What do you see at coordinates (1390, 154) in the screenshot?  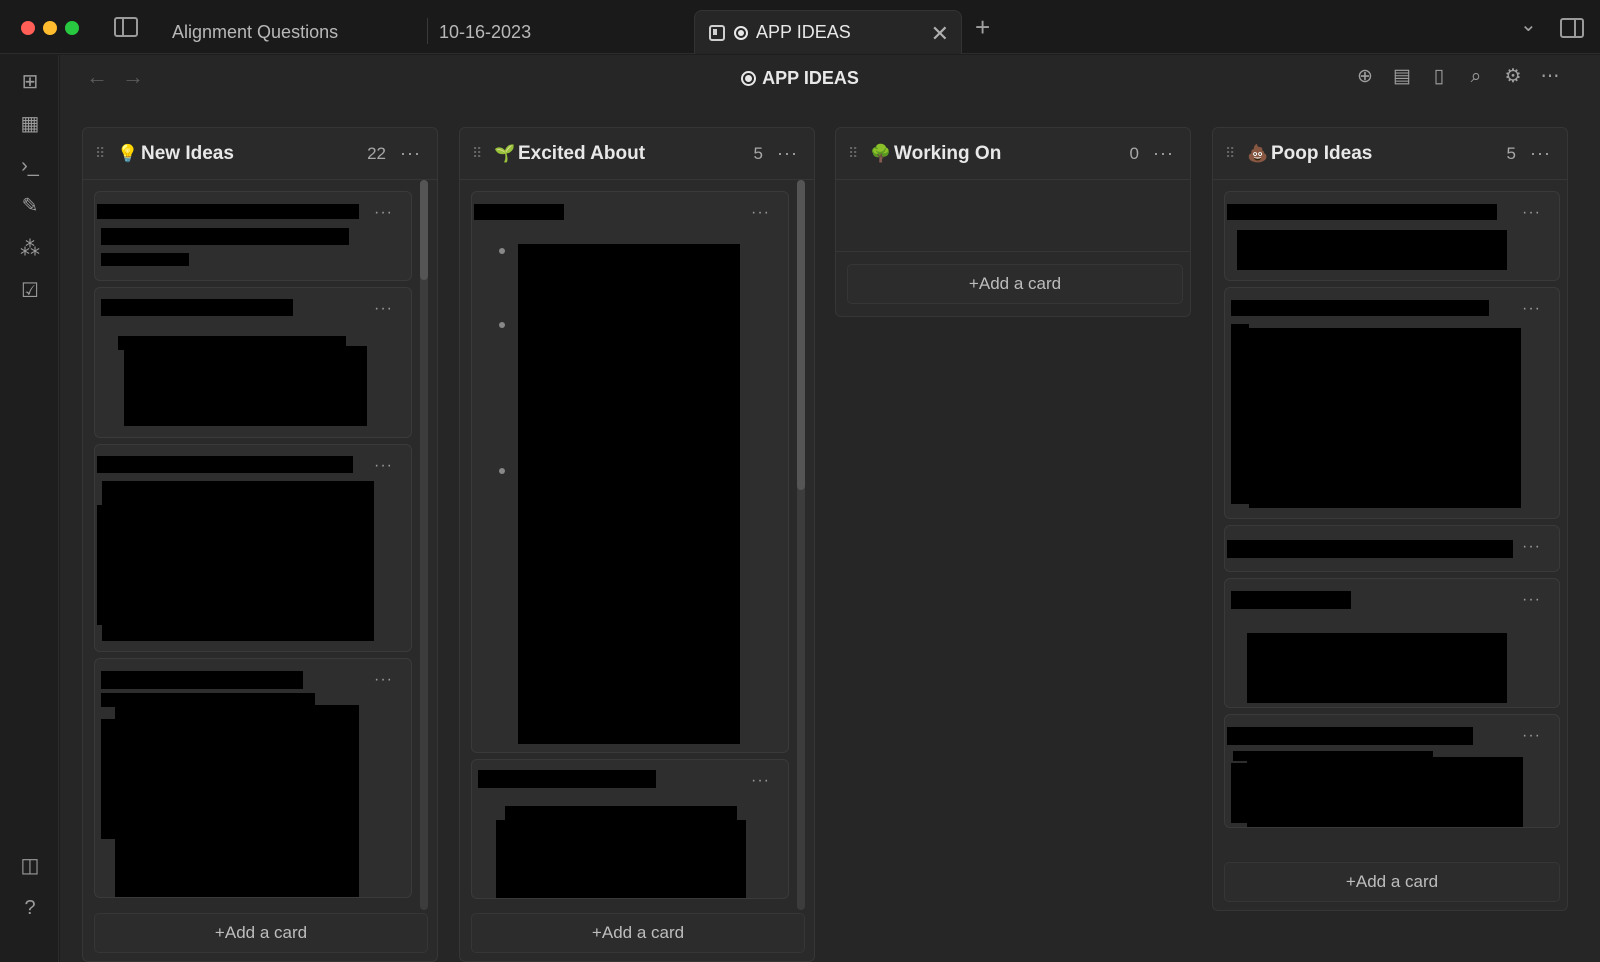 I see `lane-header: ⠿ 💩 Poop Ideas 5 ···` at bounding box center [1390, 154].